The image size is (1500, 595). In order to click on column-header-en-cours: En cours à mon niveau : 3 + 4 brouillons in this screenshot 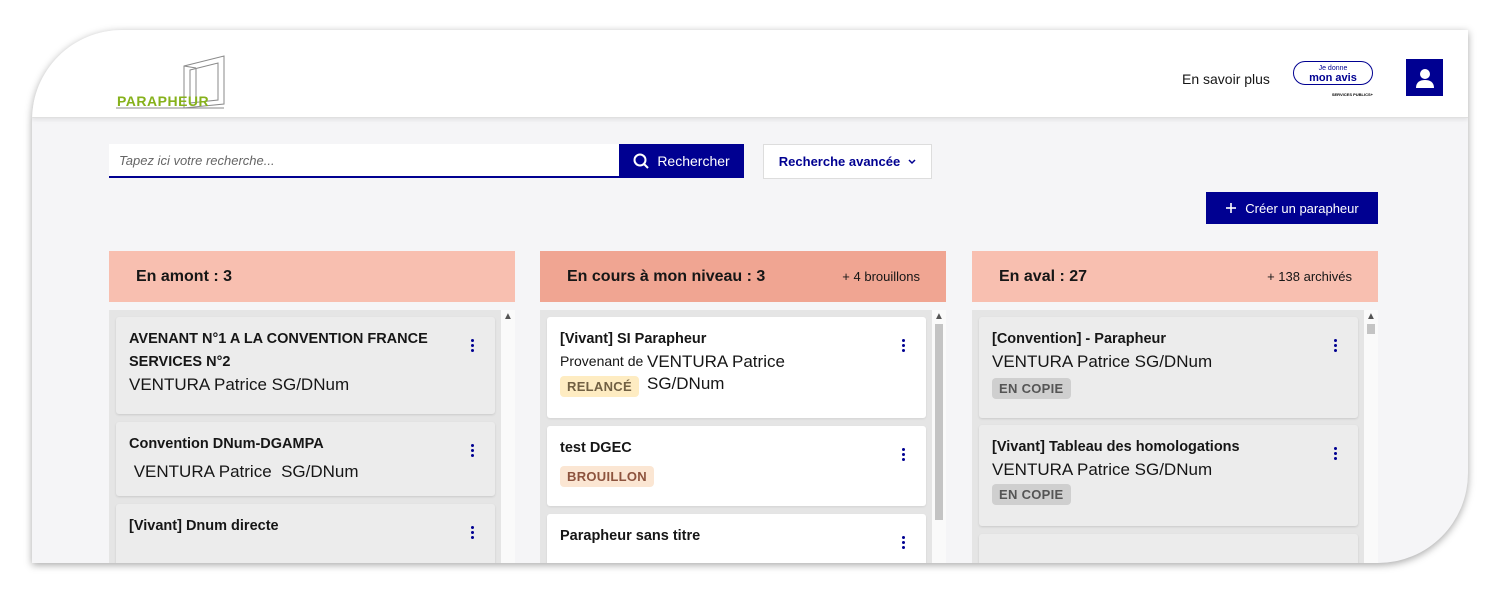, I will do `click(743, 276)`.